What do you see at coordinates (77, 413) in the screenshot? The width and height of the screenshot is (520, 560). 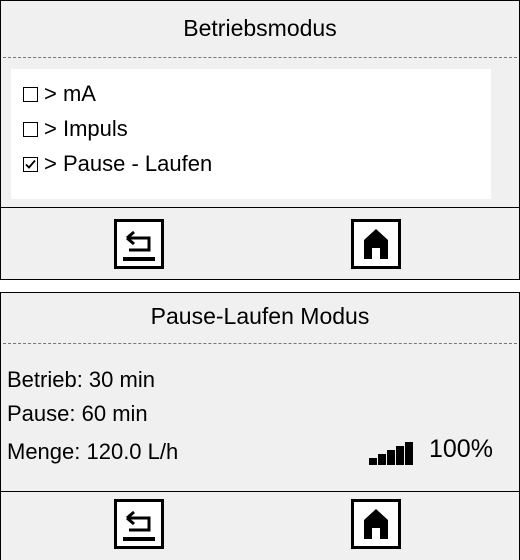 I see `pause-text: Pause: 60 min` at bounding box center [77, 413].